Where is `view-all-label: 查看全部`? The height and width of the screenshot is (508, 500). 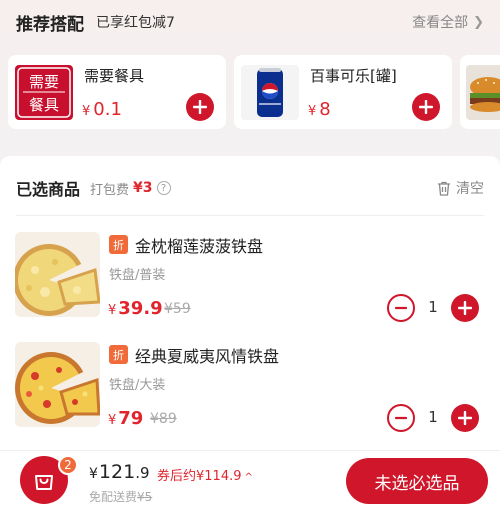 view-all-label: 查看全部 is located at coordinates (440, 23).